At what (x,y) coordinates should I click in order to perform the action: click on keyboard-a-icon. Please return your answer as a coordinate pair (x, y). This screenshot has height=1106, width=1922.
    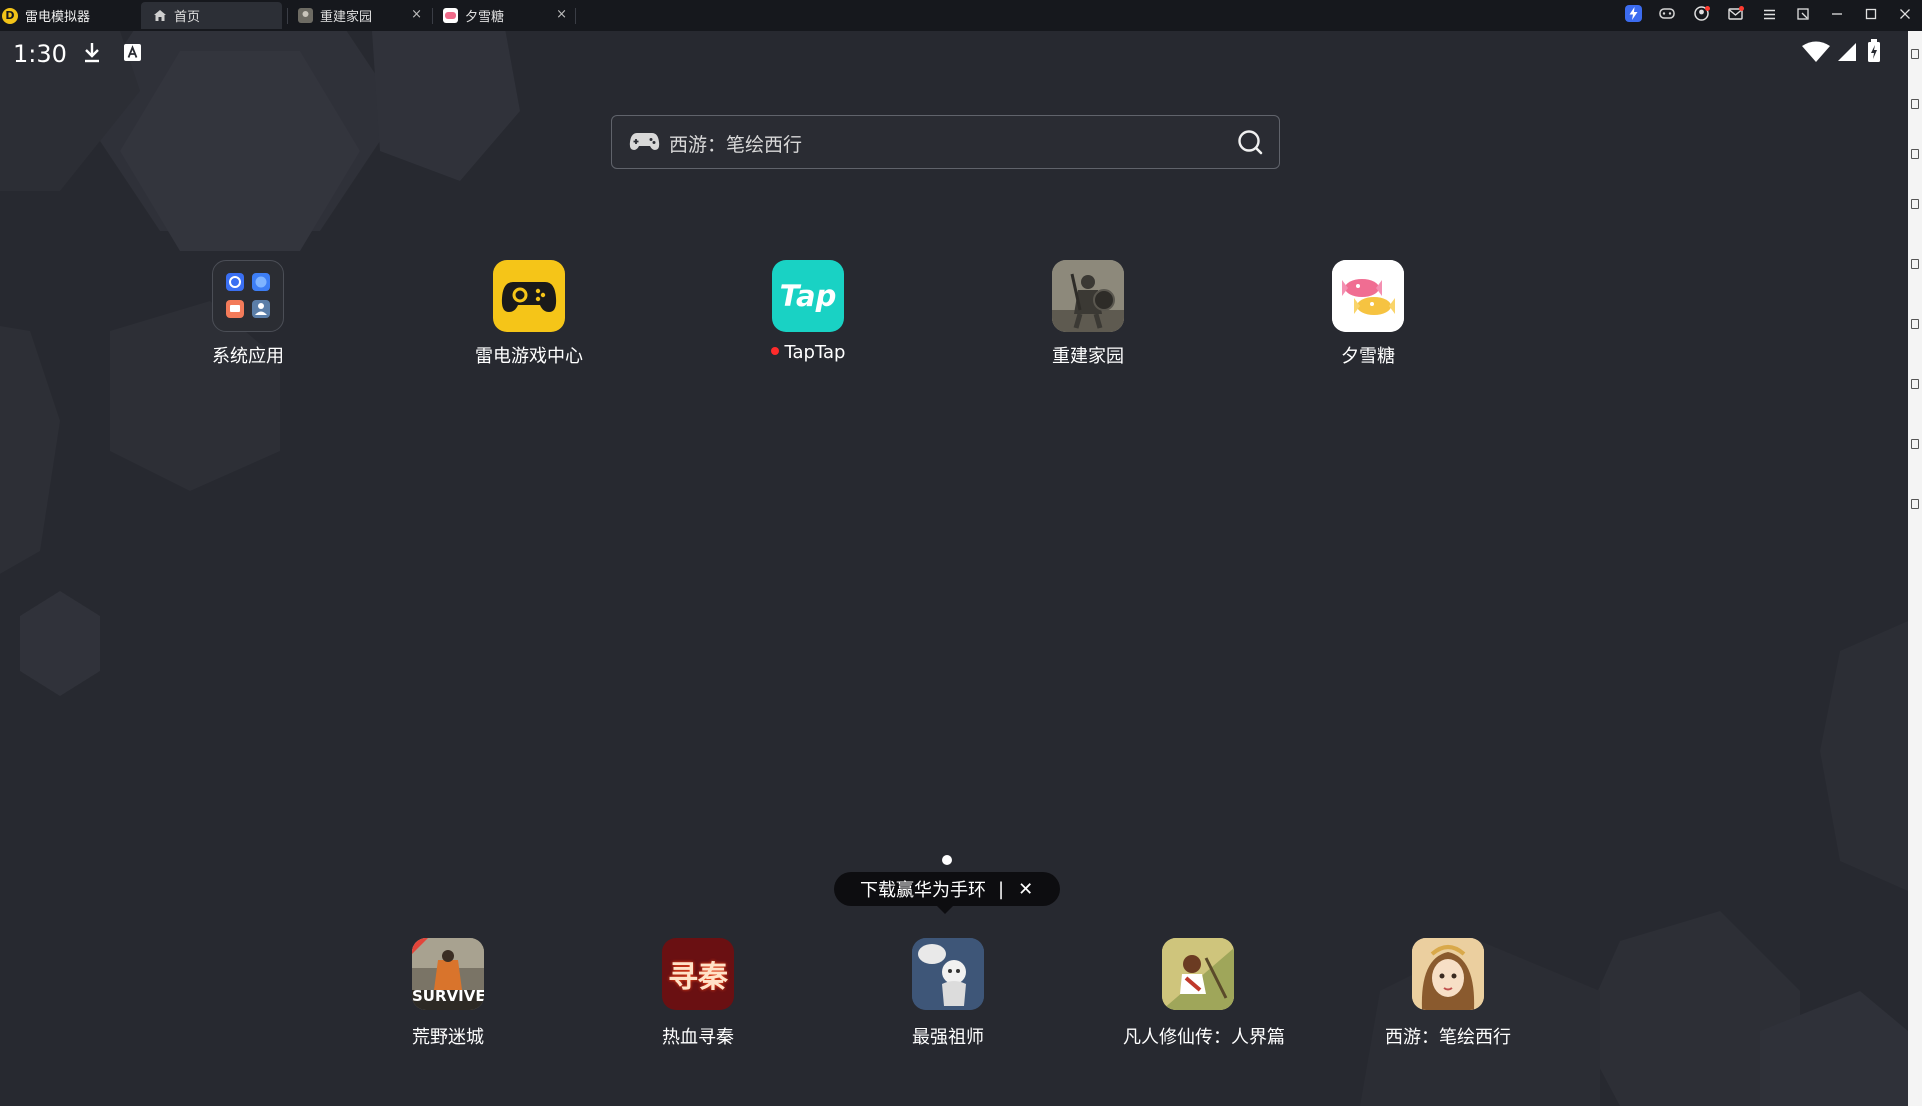
    Looking at the image, I should click on (132, 54).